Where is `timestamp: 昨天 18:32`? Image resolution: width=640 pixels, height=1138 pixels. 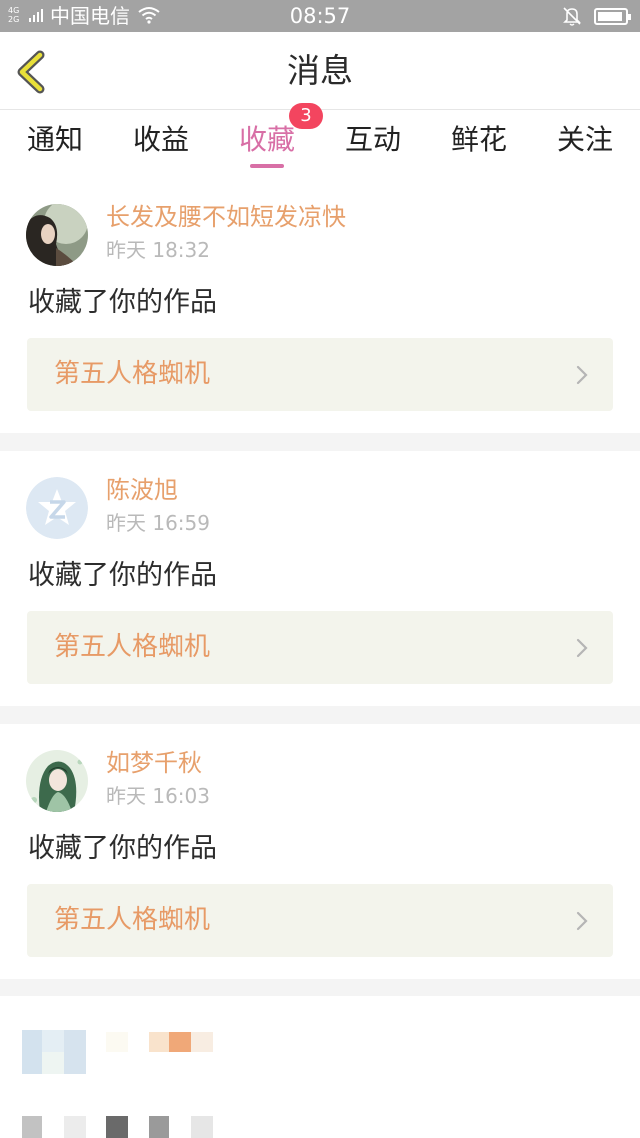
timestamp: 昨天 18:32 is located at coordinates (158, 250).